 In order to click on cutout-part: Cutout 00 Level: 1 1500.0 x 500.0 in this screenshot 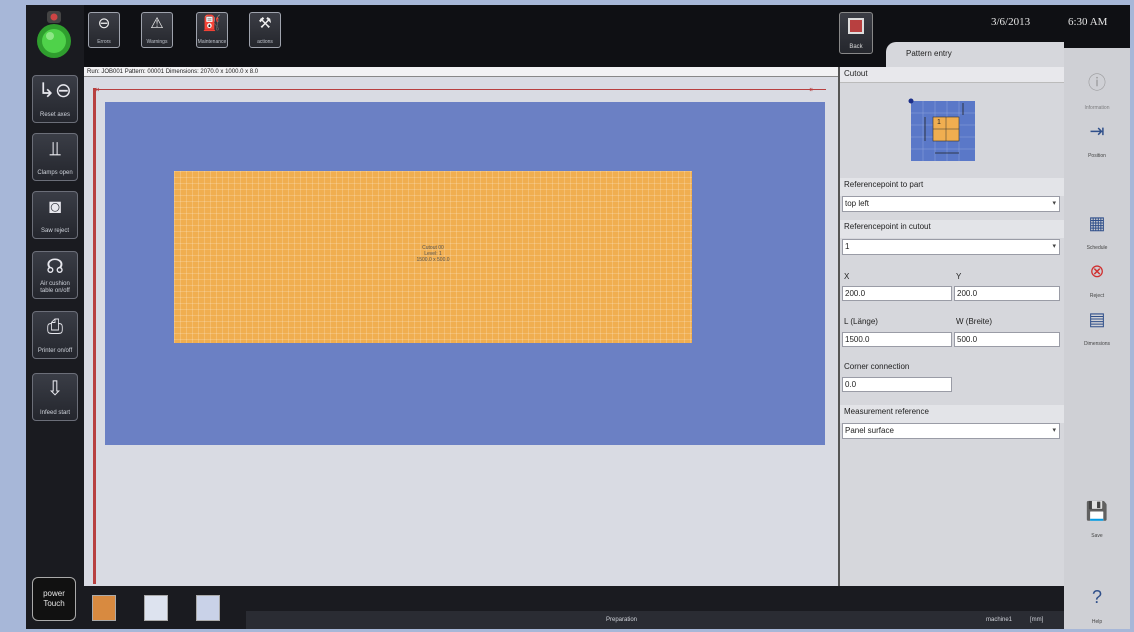, I will do `click(433, 257)`.